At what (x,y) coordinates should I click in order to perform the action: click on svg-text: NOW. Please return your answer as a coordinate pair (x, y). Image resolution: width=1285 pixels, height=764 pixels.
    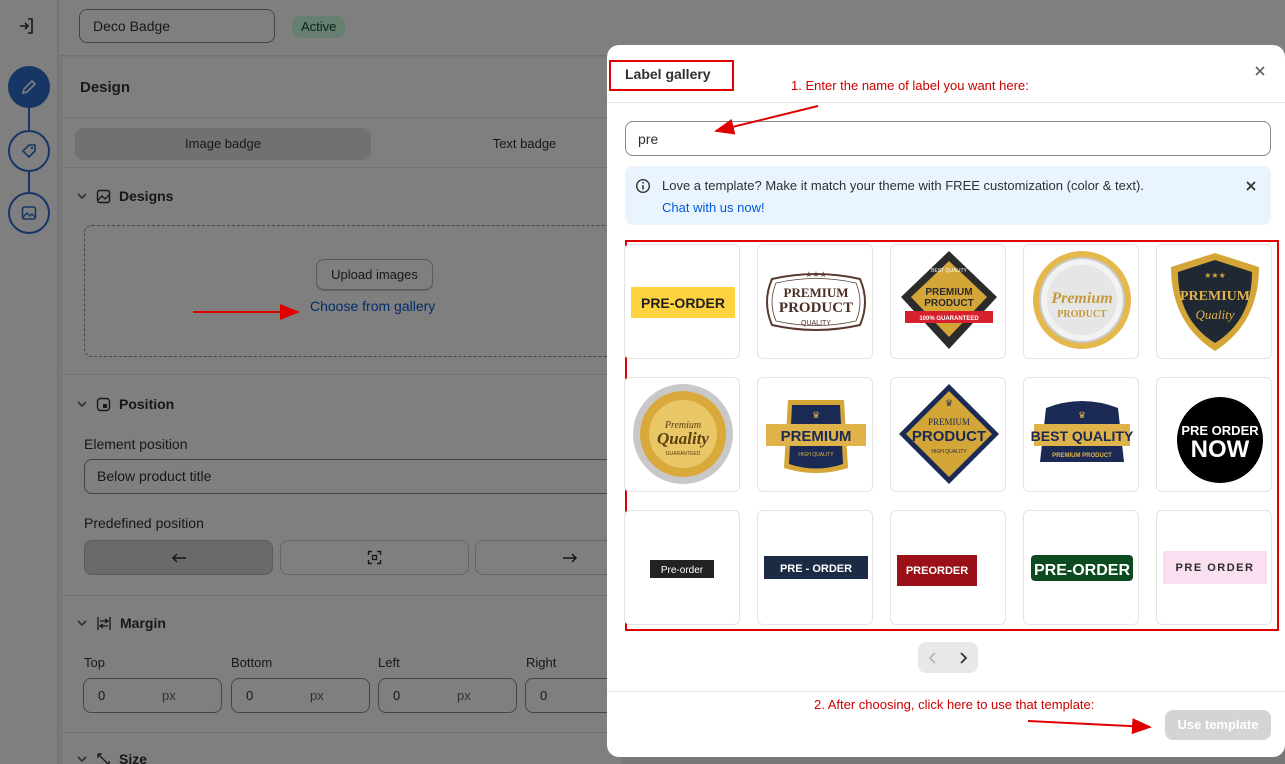
    Looking at the image, I should click on (1220, 449).